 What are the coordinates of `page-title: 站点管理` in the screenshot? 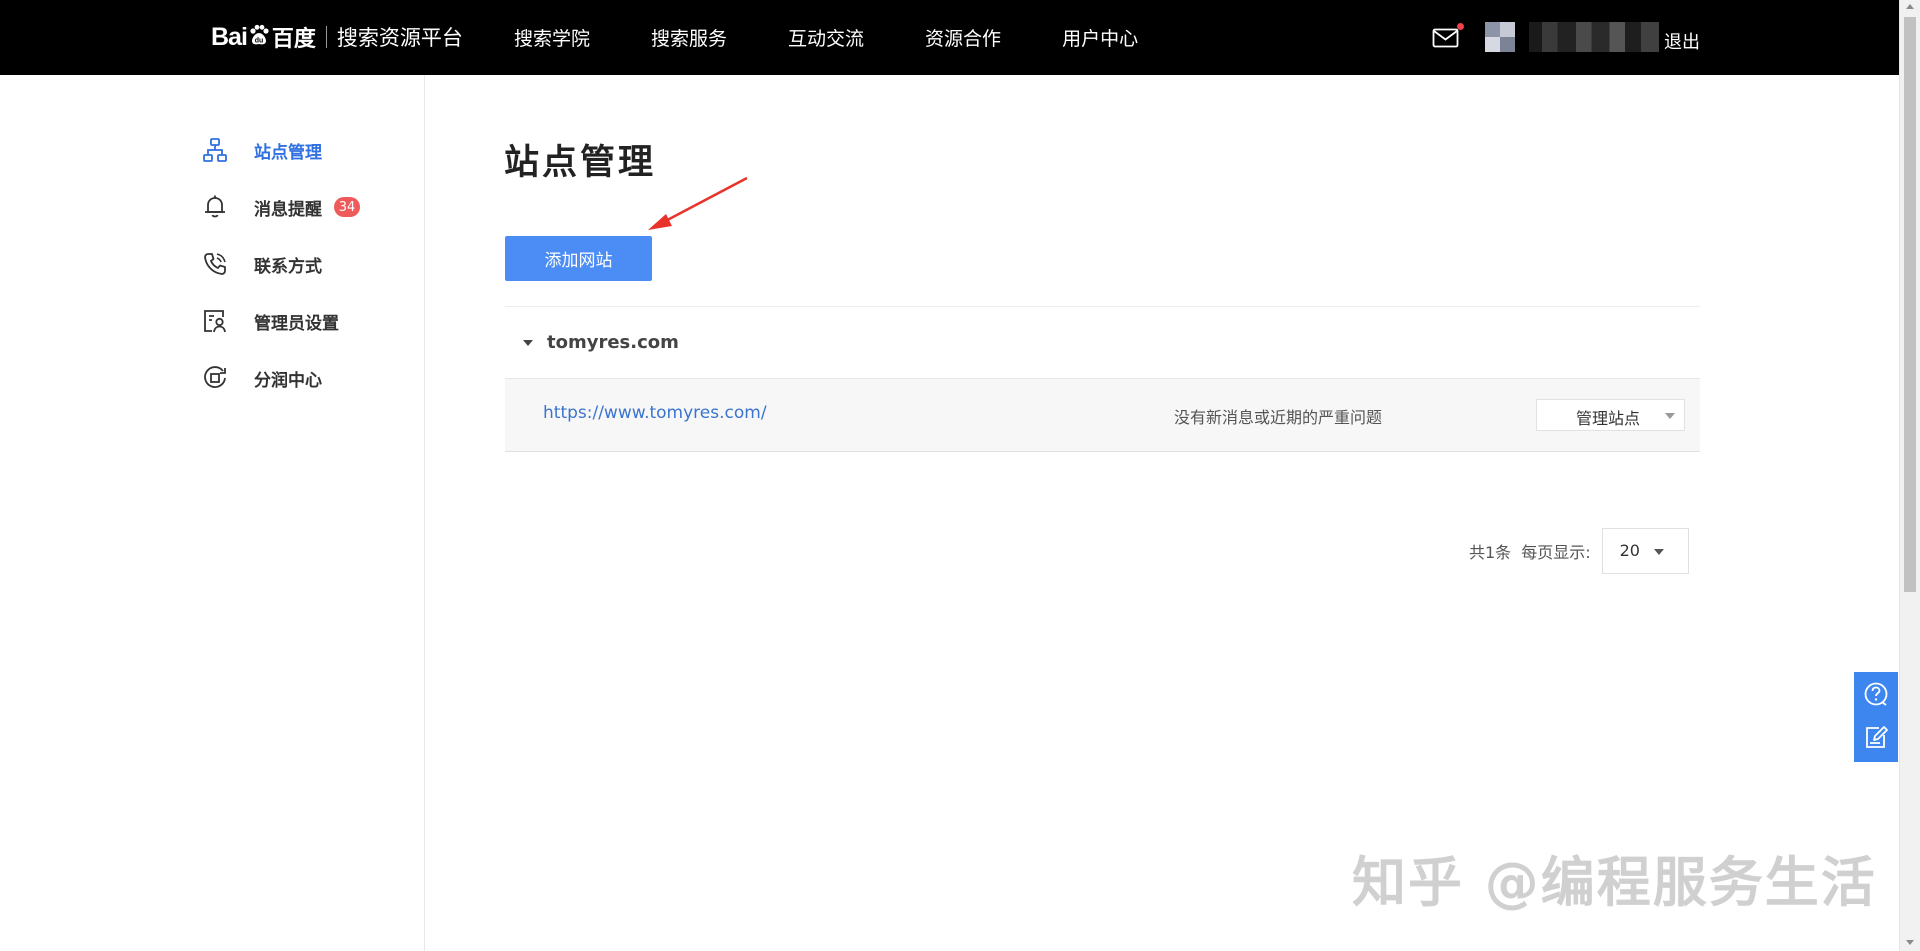 It's located at (580, 163).